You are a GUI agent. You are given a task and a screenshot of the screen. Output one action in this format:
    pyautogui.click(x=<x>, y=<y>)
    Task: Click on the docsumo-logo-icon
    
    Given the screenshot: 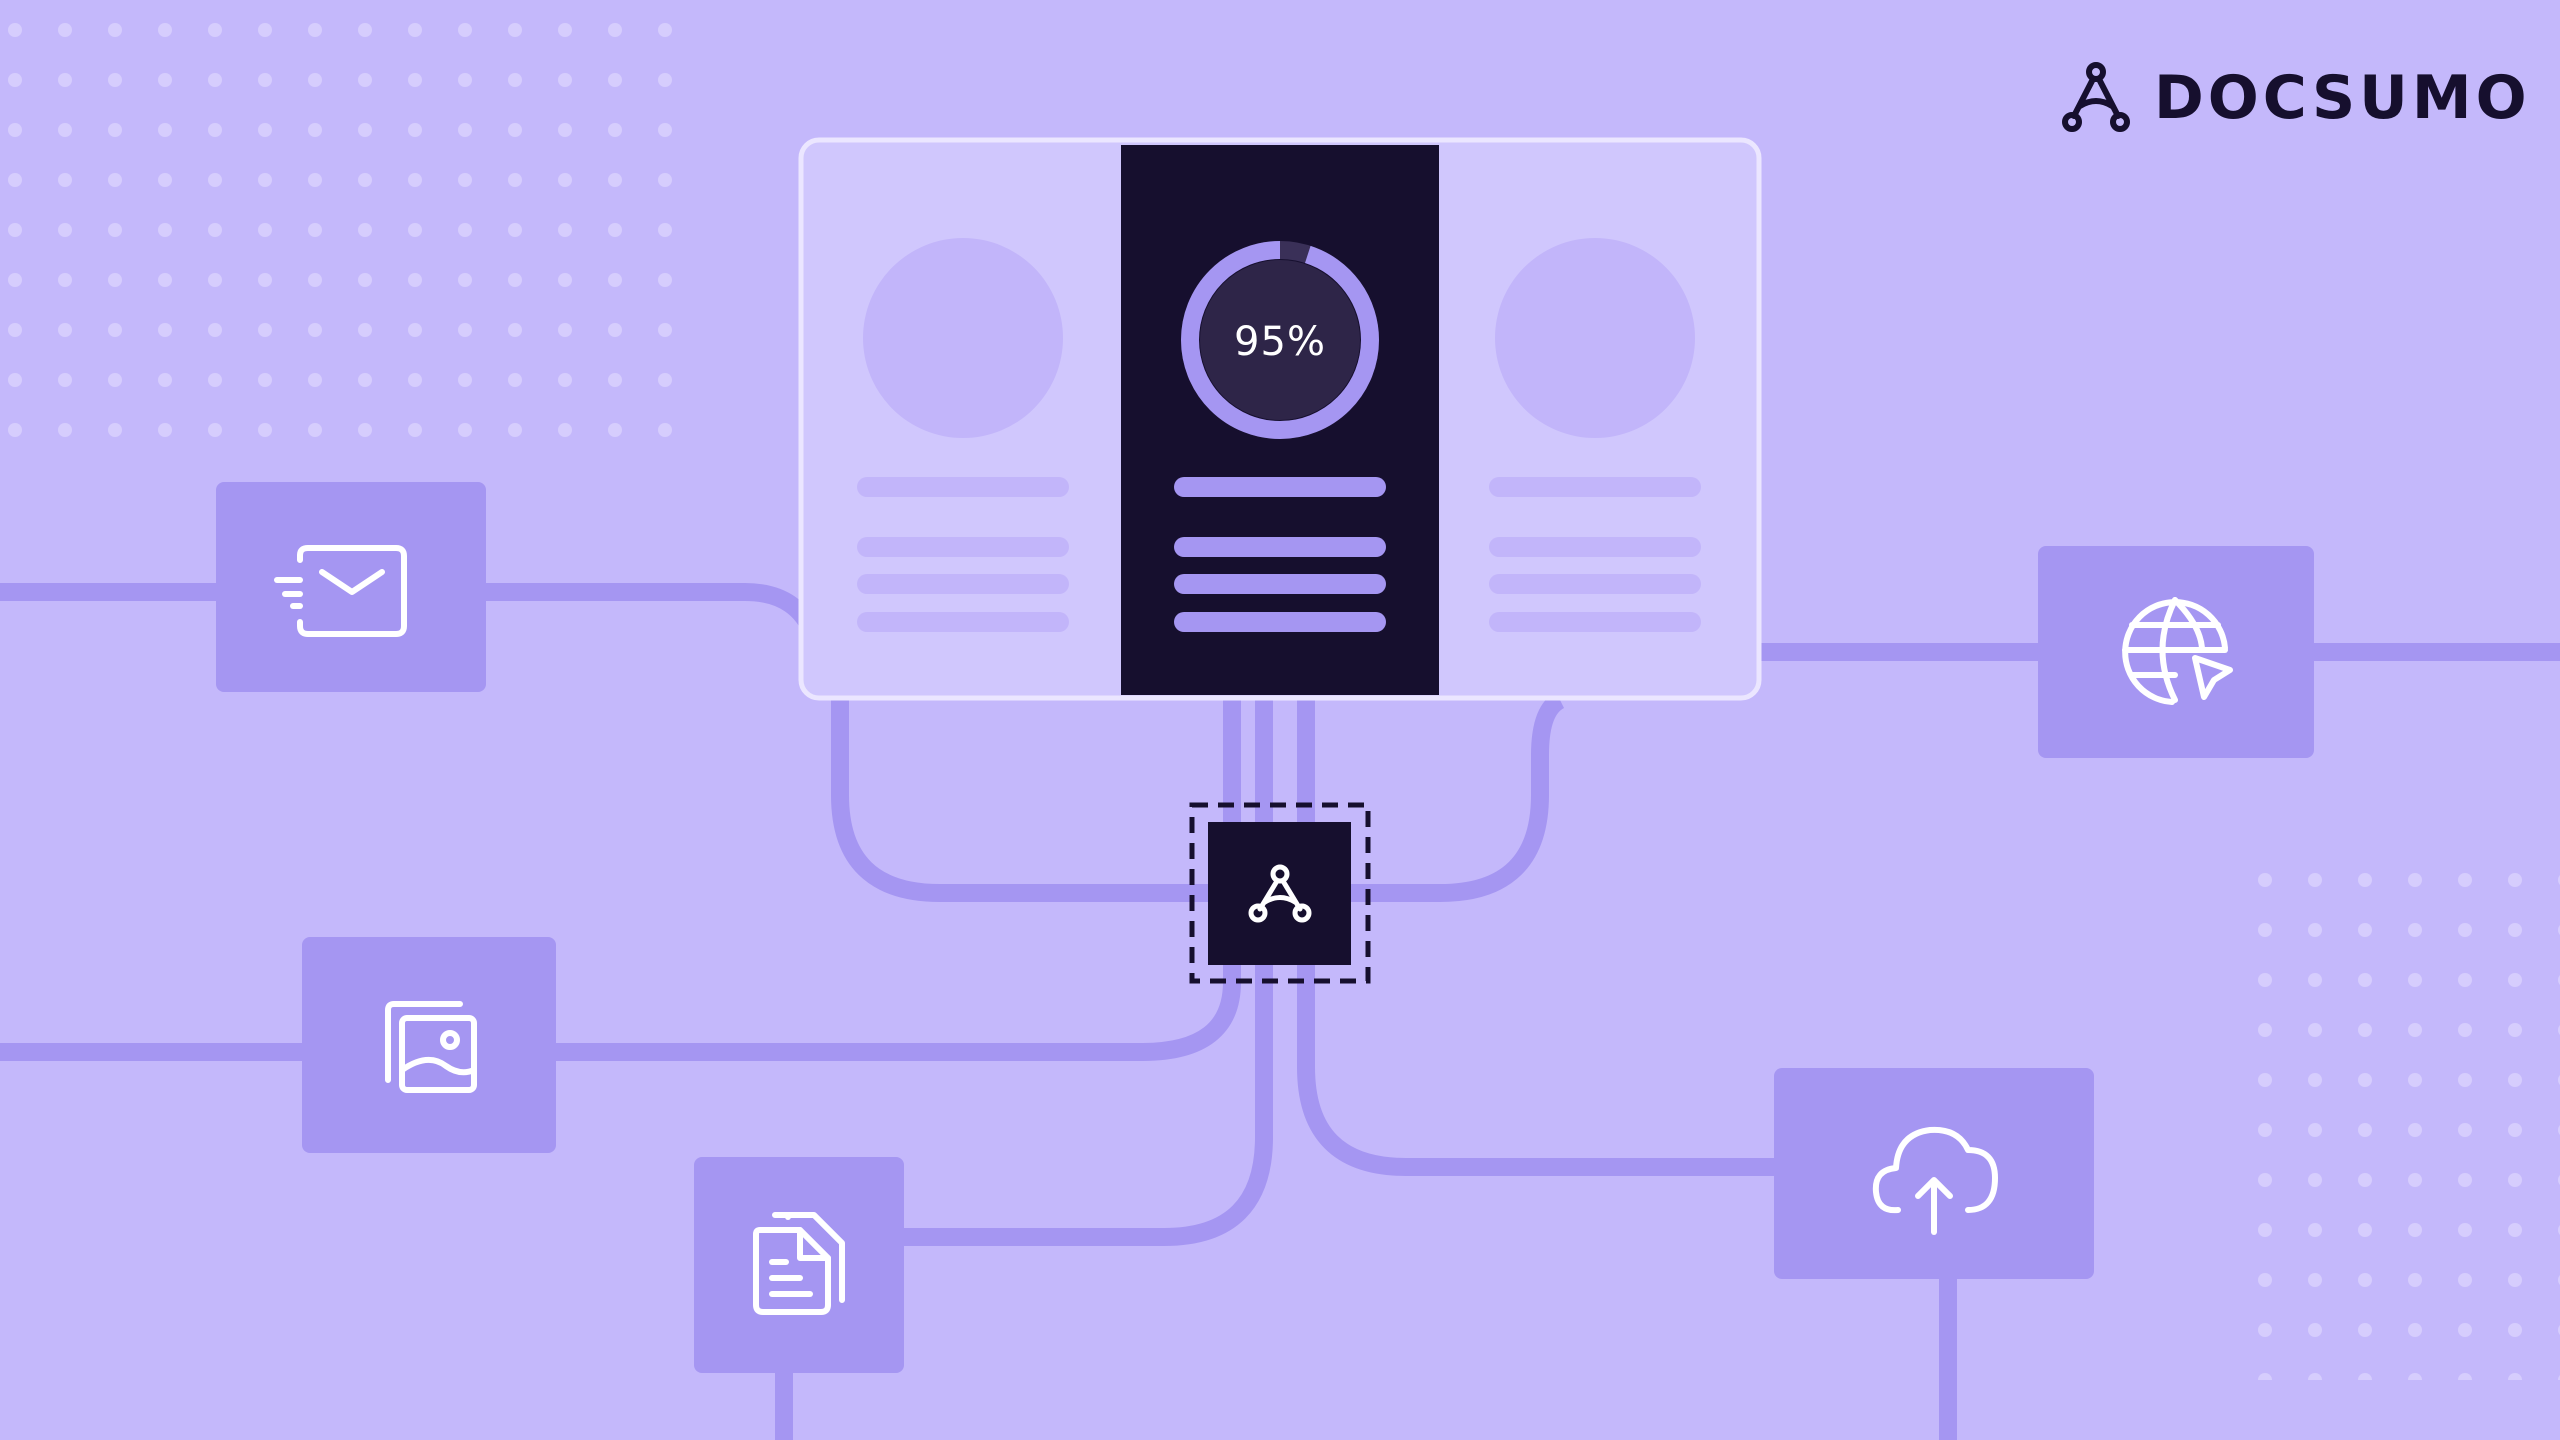 What is the action you would take?
    pyautogui.click(x=2096, y=97)
    